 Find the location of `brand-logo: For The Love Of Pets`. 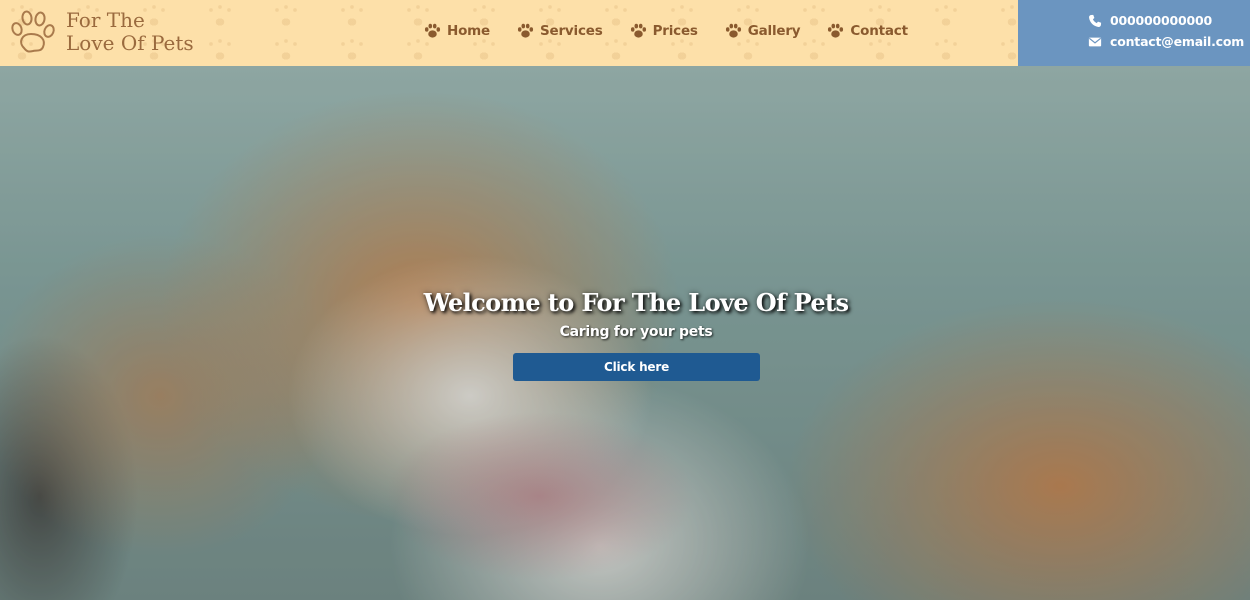

brand-logo: For The Love Of Pets is located at coordinates (108, 32).